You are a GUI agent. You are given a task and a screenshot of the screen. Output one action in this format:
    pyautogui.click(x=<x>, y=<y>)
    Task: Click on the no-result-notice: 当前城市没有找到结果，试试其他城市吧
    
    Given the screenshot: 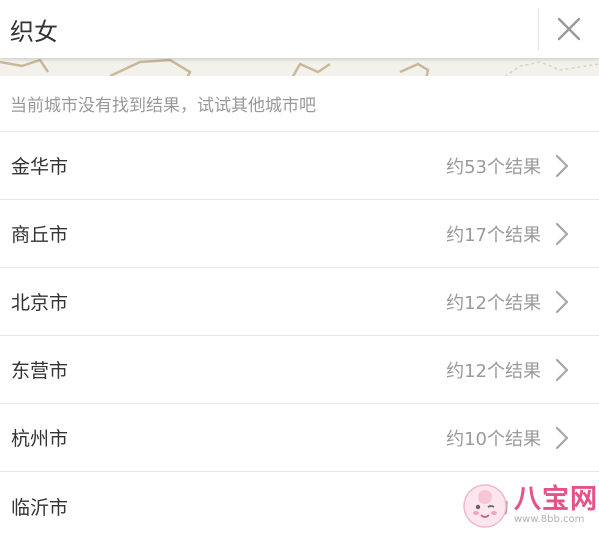 What is the action you would take?
    pyautogui.click(x=299, y=104)
    